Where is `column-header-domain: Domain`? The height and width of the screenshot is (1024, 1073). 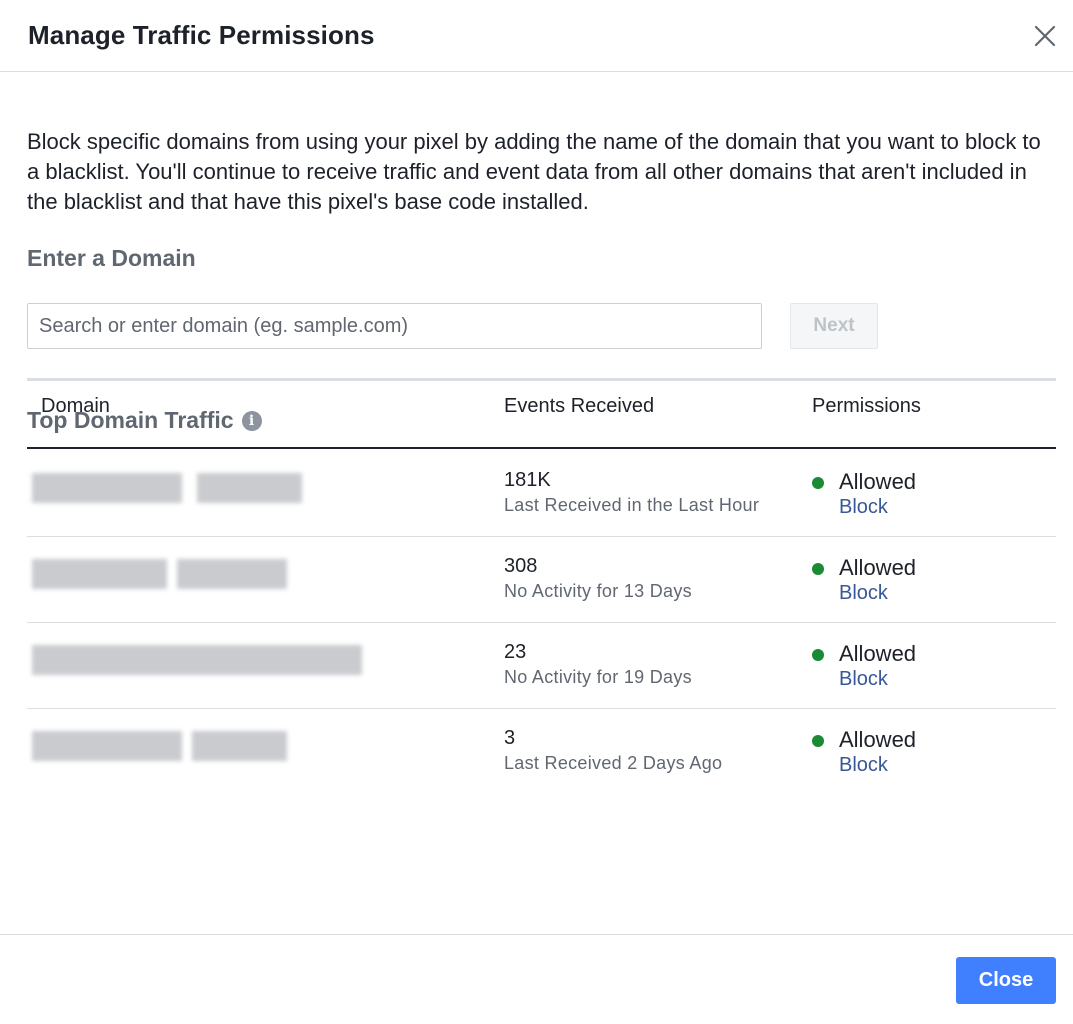
column-header-domain: Domain is located at coordinates (75, 406).